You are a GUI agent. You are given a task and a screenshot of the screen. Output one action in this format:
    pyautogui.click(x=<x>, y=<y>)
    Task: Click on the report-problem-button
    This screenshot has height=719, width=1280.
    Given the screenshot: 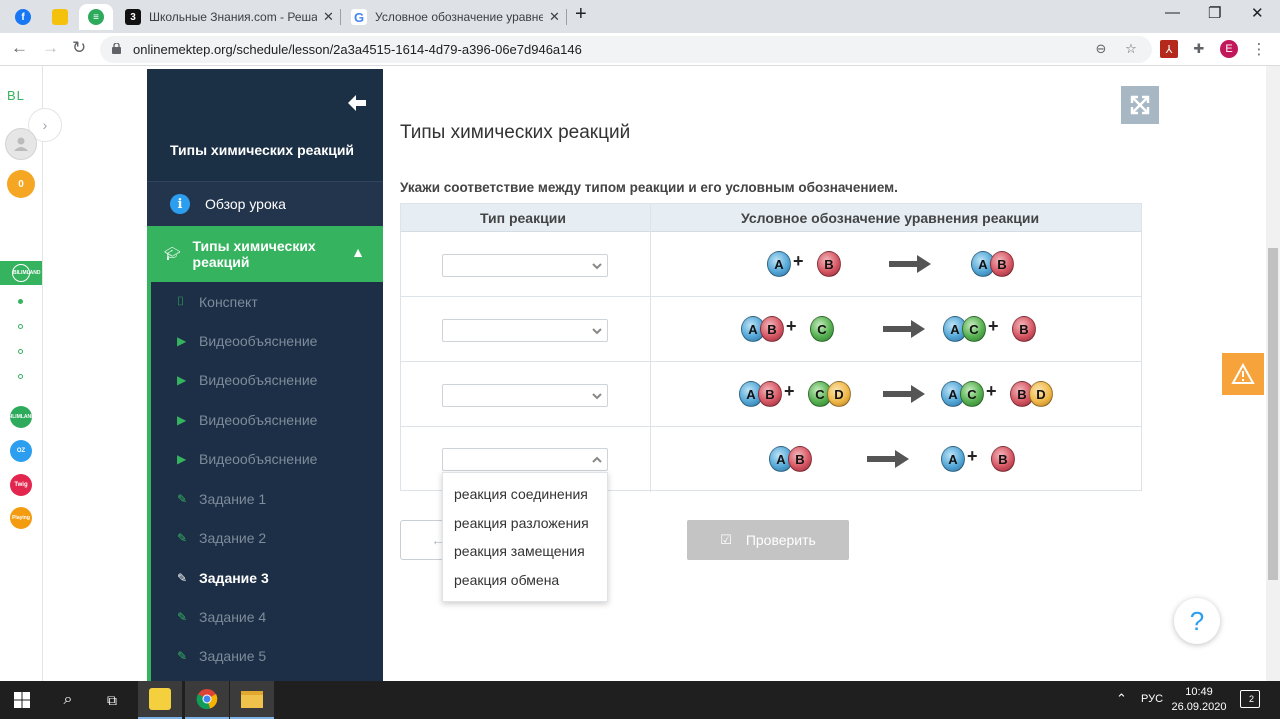 What is the action you would take?
    pyautogui.click(x=1243, y=374)
    